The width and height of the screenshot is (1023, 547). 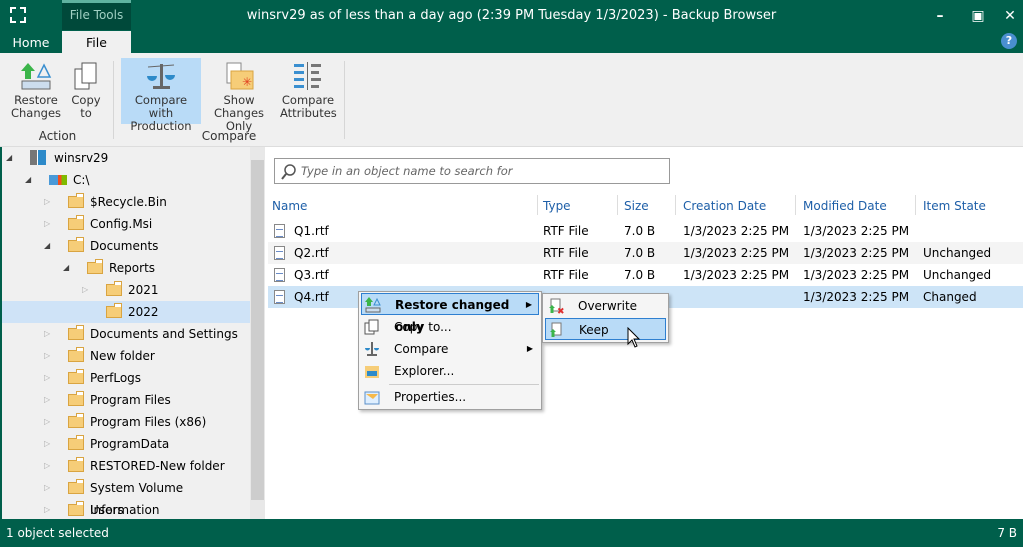 I want to click on tree-node: ◢ winsrv29, so click(x=126, y=158).